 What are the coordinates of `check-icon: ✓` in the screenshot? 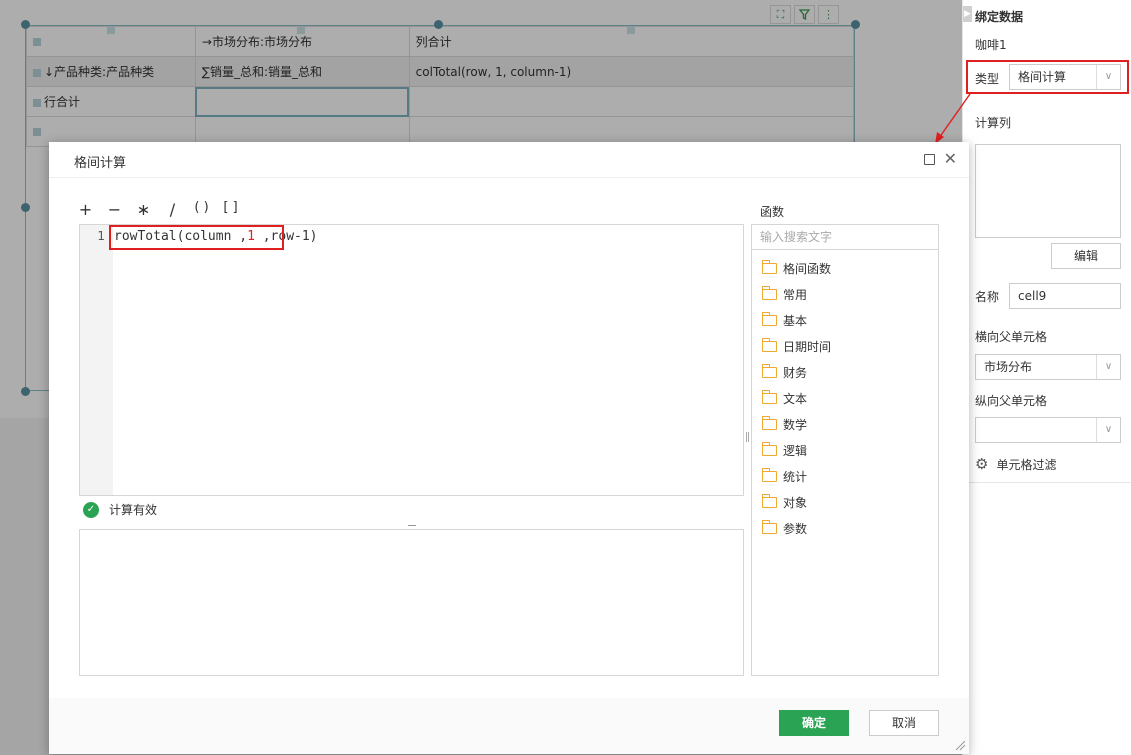 It's located at (91, 509).